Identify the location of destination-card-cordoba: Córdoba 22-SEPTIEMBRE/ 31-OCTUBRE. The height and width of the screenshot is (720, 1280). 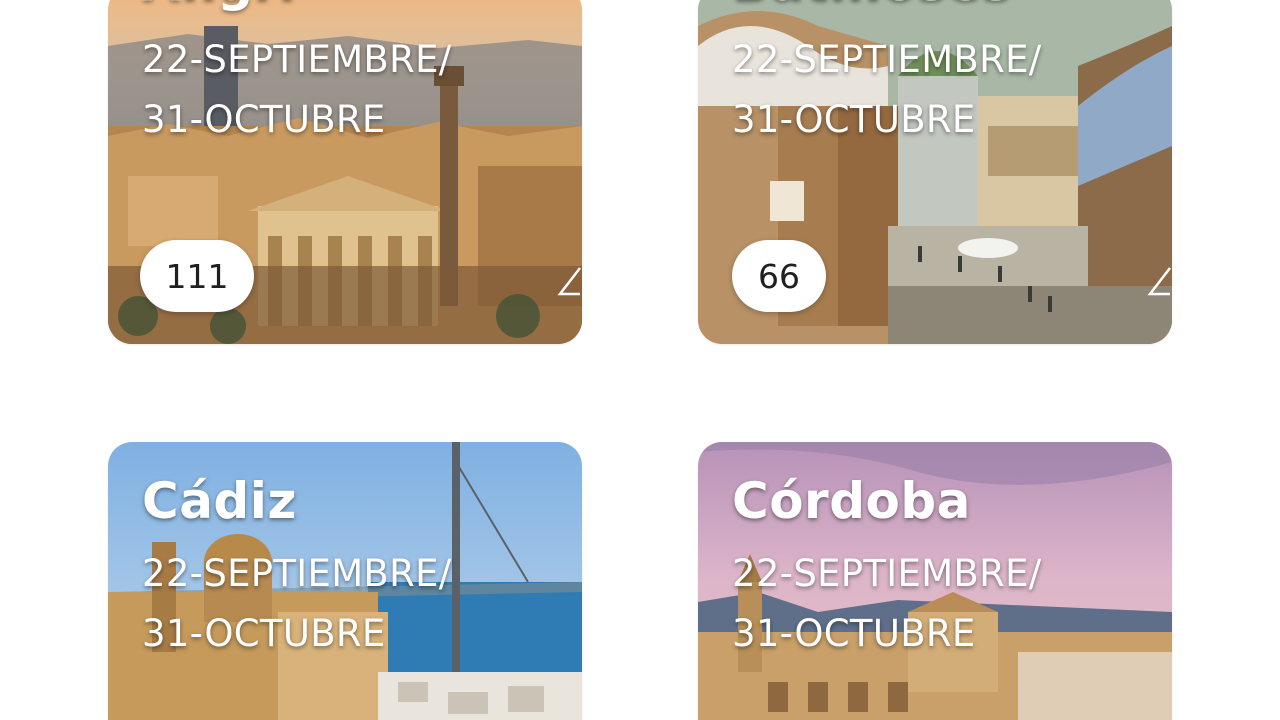
(935, 581).